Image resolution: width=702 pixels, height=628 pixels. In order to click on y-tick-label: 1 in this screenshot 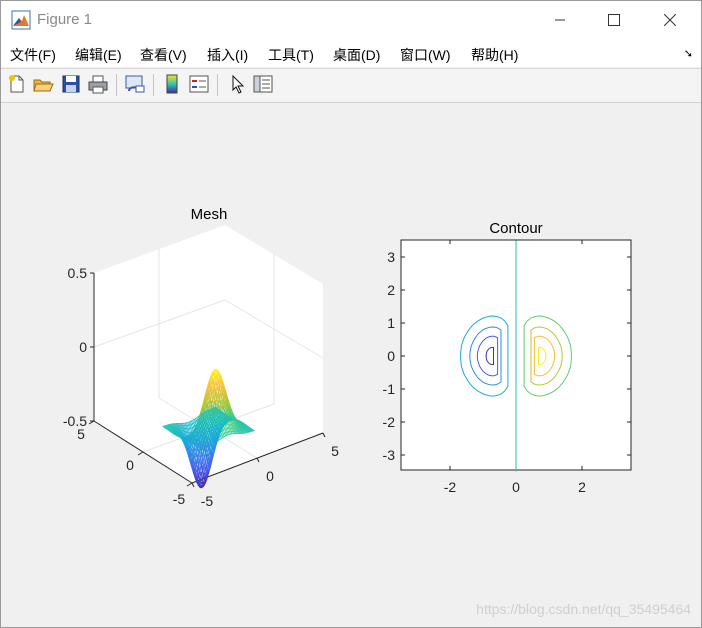, I will do `click(391, 323)`.